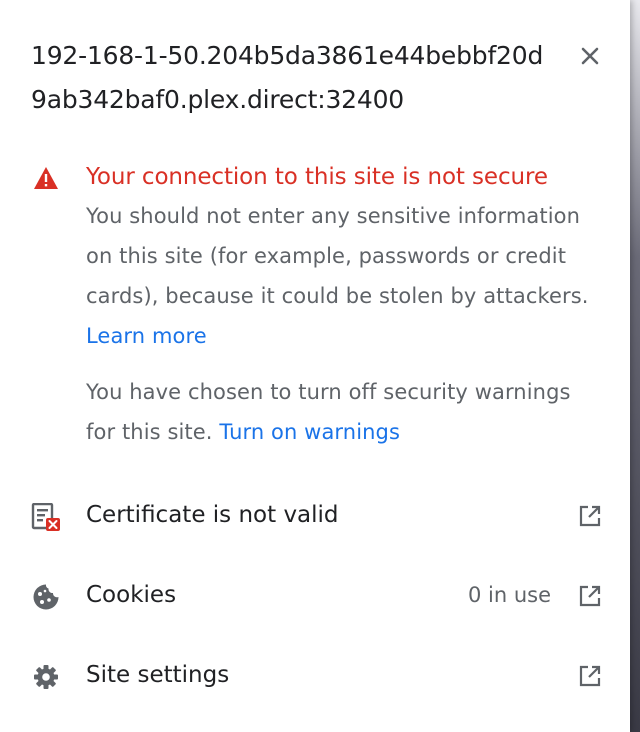  I want to click on gear-icon, so click(46, 677).